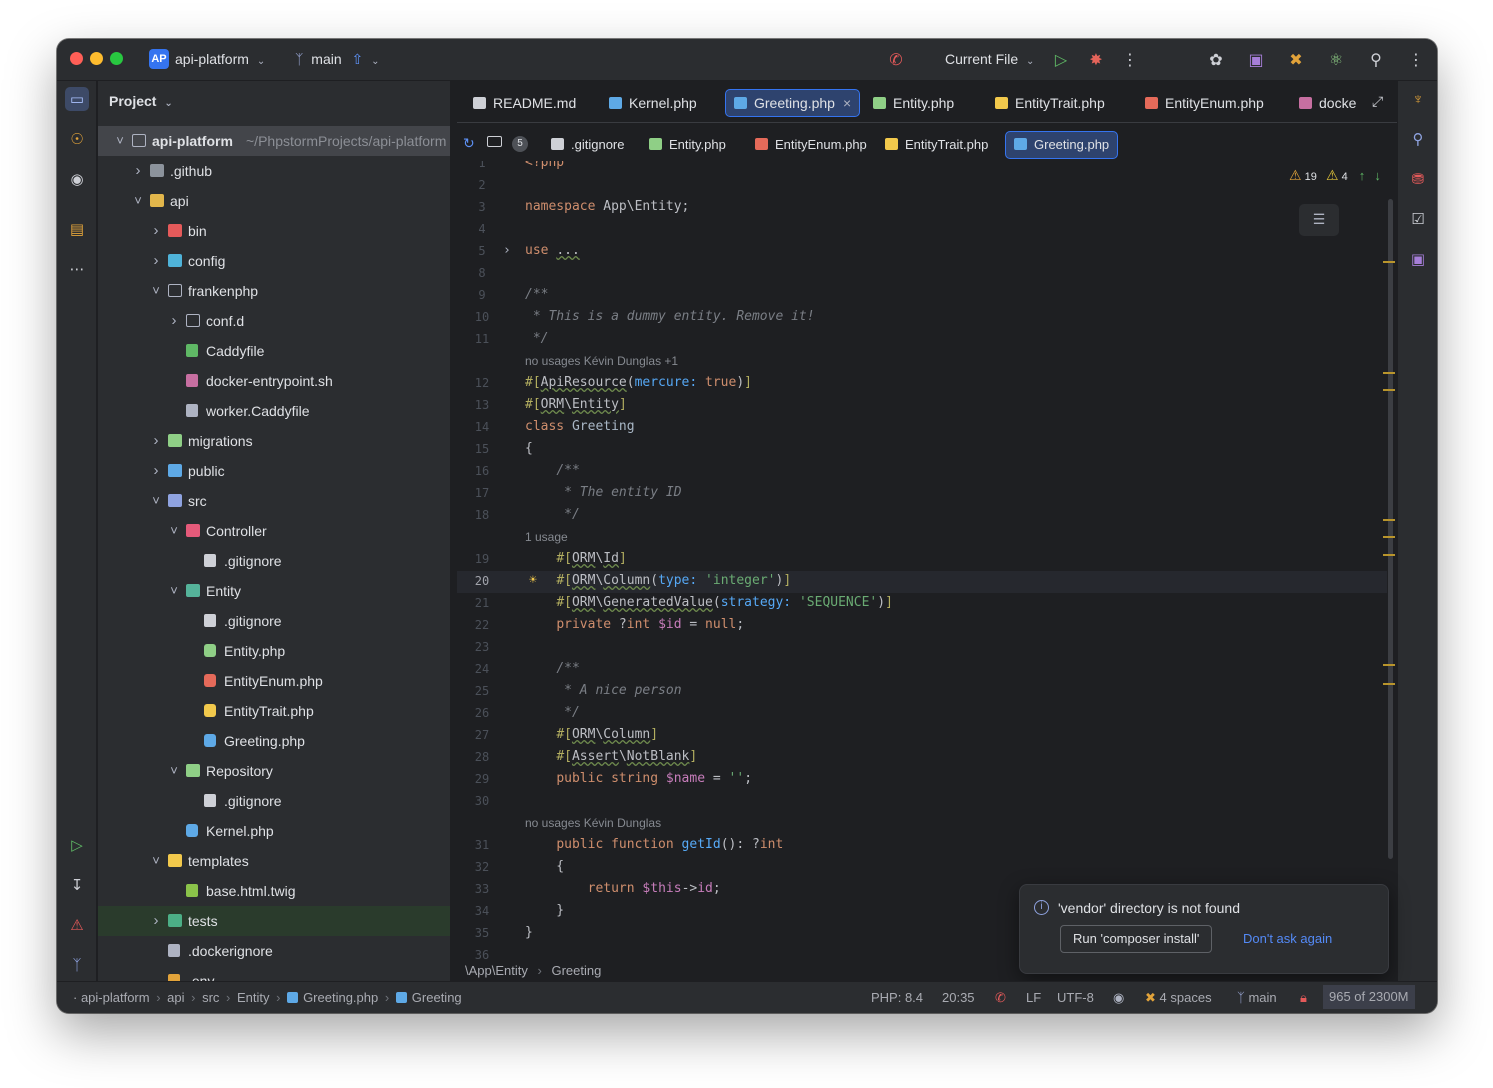 The width and height of the screenshot is (1493, 1088). Describe the element at coordinates (1296, 60) in the screenshot. I see `build-tools-icon: ✖` at that location.